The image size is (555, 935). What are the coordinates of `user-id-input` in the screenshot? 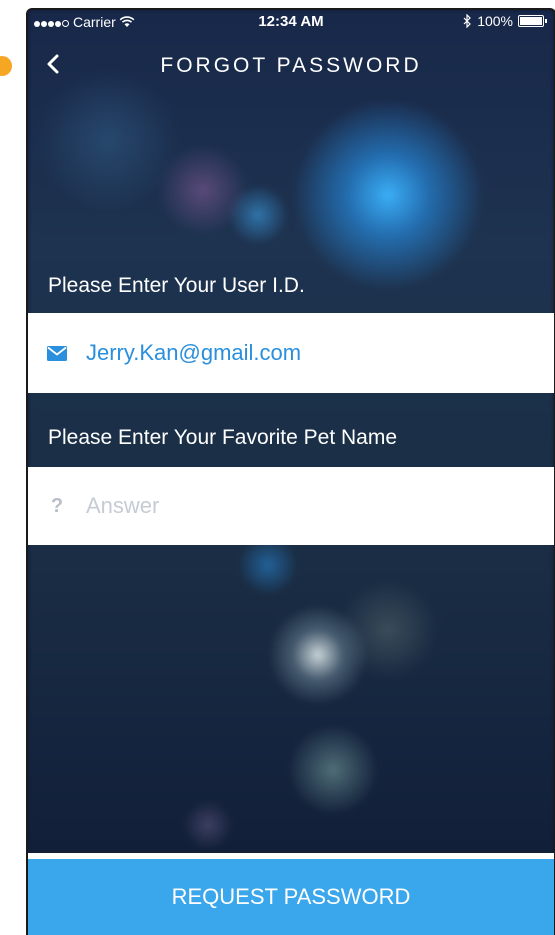 It's located at (286, 353).